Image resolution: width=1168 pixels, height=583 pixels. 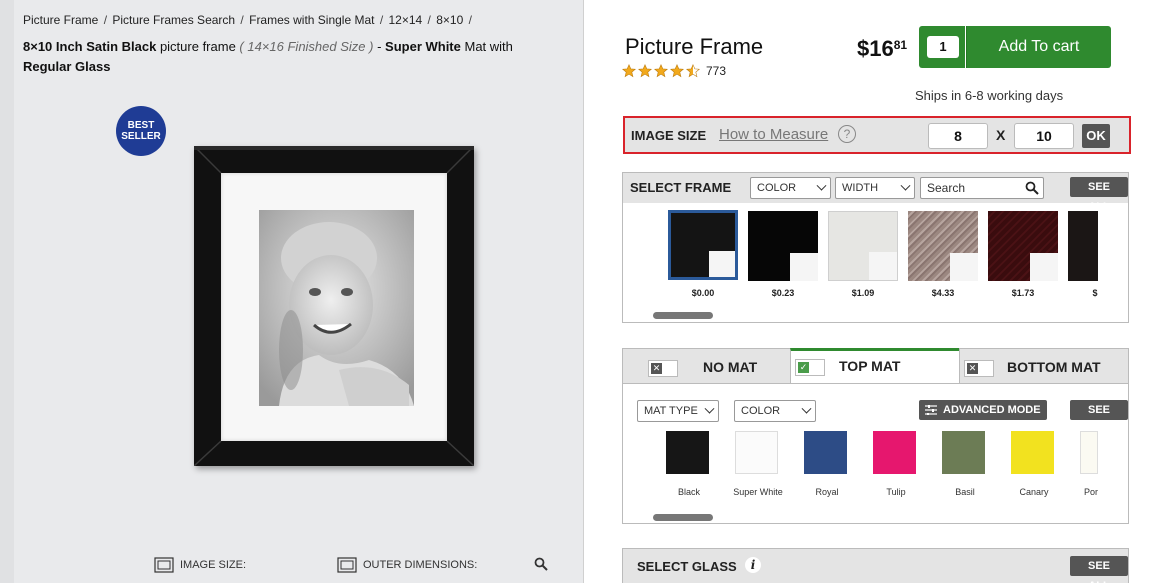 I want to click on info-icon: i, so click(x=753, y=565).